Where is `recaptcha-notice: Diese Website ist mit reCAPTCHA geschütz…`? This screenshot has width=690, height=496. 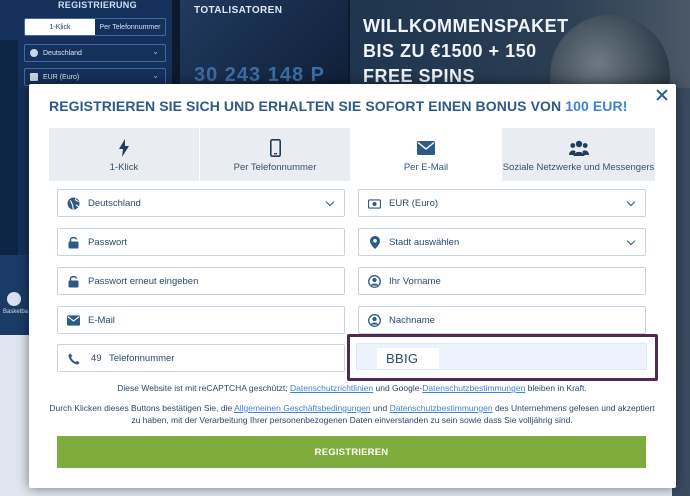
recaptcha-notice: Diese Website ist mit reCAPTCHA geschütz… is located at coordinates (352, 388).